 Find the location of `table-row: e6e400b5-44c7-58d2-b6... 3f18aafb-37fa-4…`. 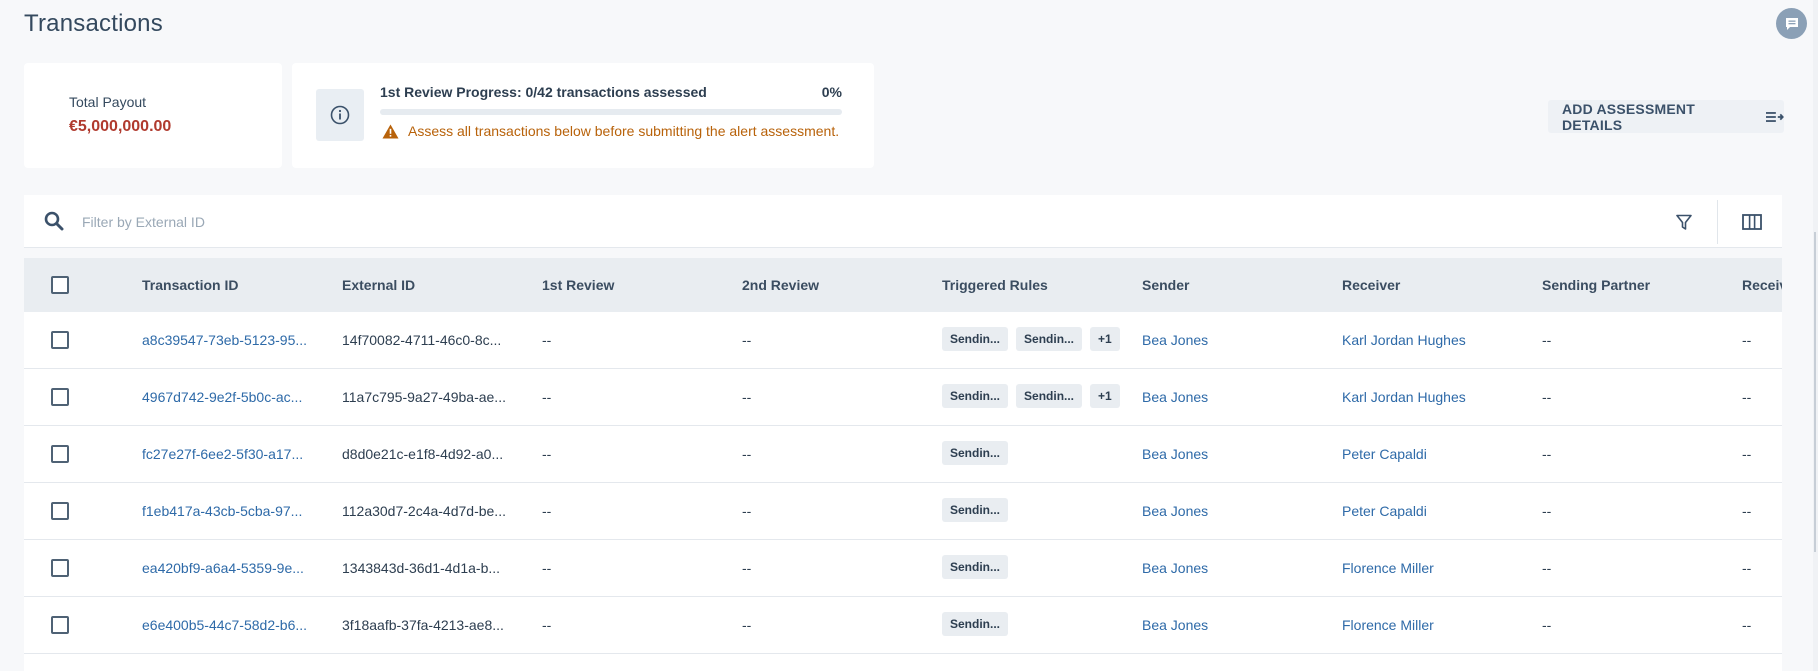

table-row: e6e400b5-44c7-58d2-b6... 3f18aafb-37fa-4… is located at coordinates (903, 625).